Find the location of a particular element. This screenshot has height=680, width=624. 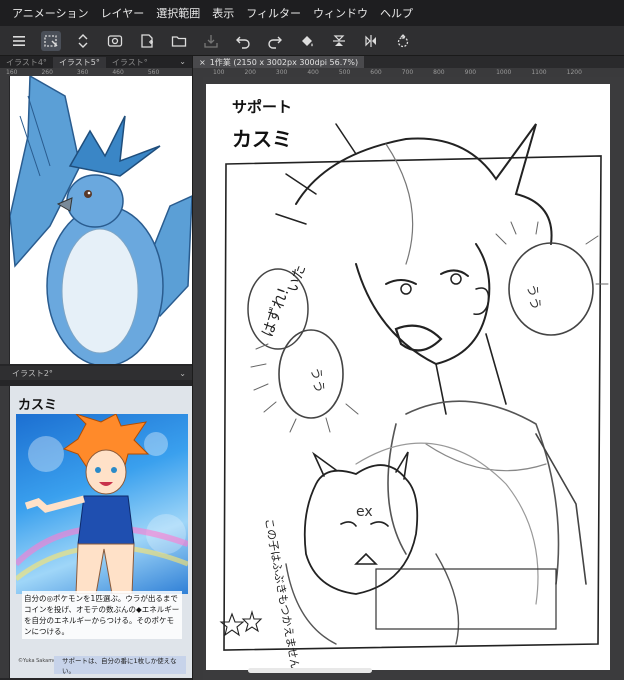

reference-tabbar: イラスト4° イラスト5° イラスト° ⌄ is located at coordinates (96, 62).